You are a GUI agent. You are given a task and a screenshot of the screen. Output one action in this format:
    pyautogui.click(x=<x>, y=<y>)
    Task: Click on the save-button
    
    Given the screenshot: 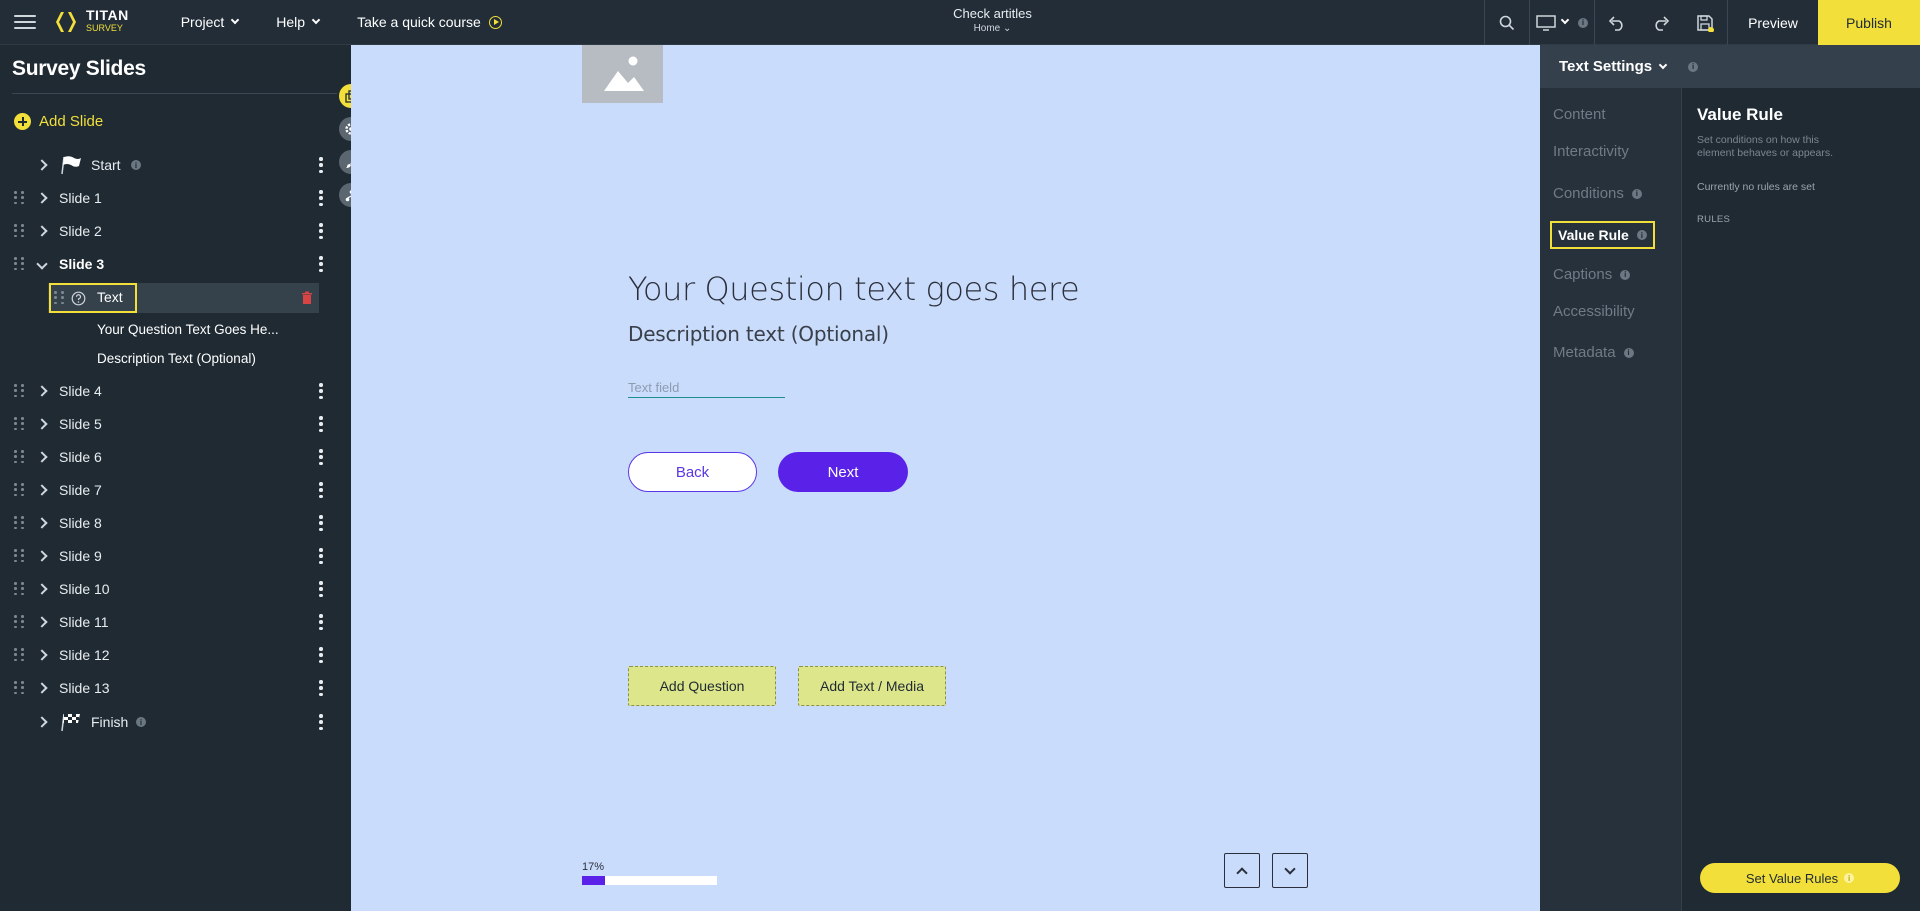 What is the action you would take?
    pyautogui.click(x=1705, y=22)
    